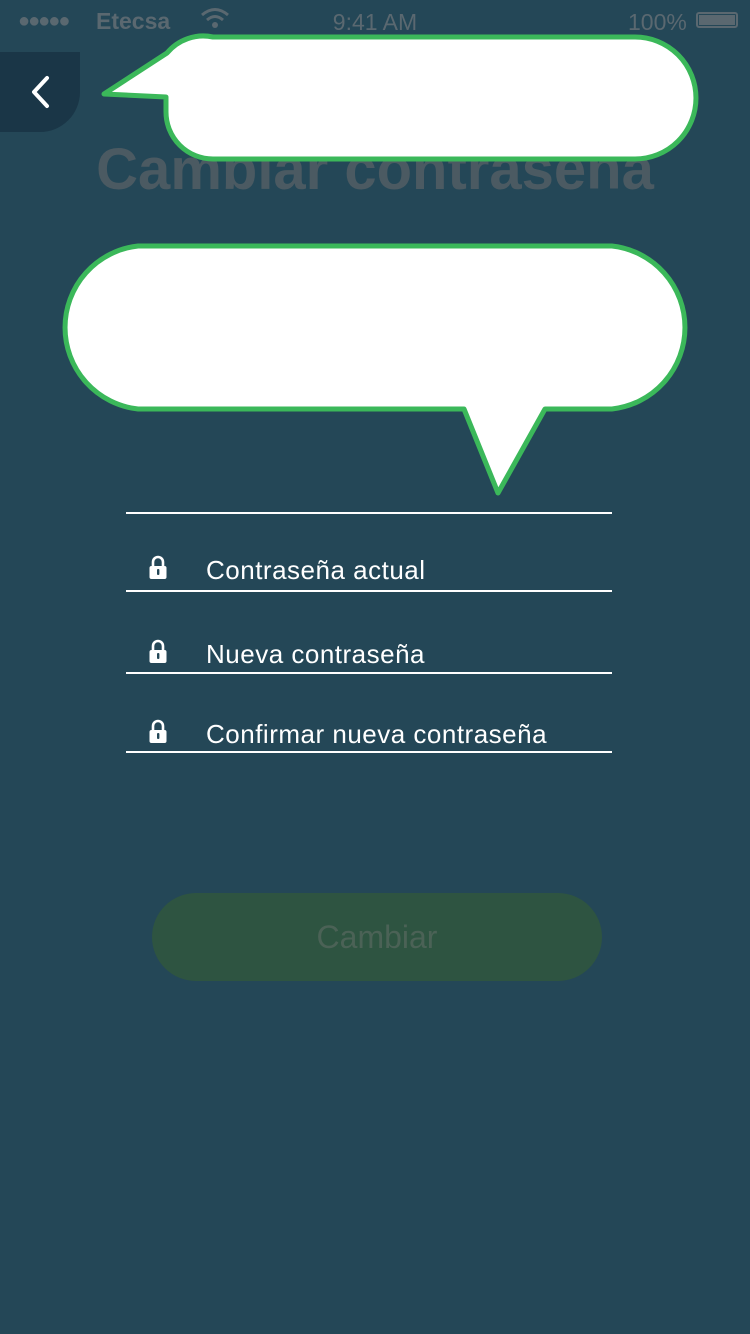 The image size is (750, 1334). I want to click on new-password-underline, so click(369, 673).